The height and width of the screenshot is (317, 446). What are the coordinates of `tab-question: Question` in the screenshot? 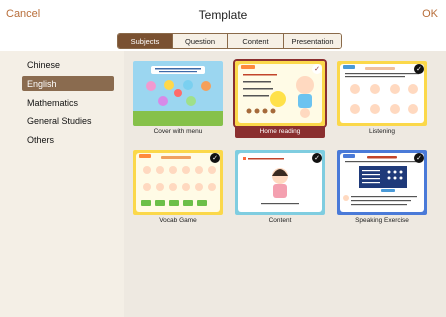 It's located at (199, 41).